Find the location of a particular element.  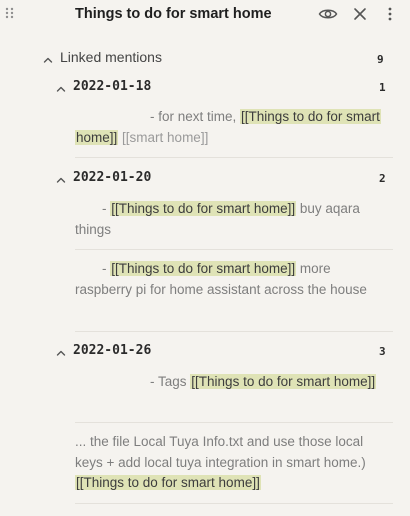

reference-text: - Tags is located at coordinates (168, 381).